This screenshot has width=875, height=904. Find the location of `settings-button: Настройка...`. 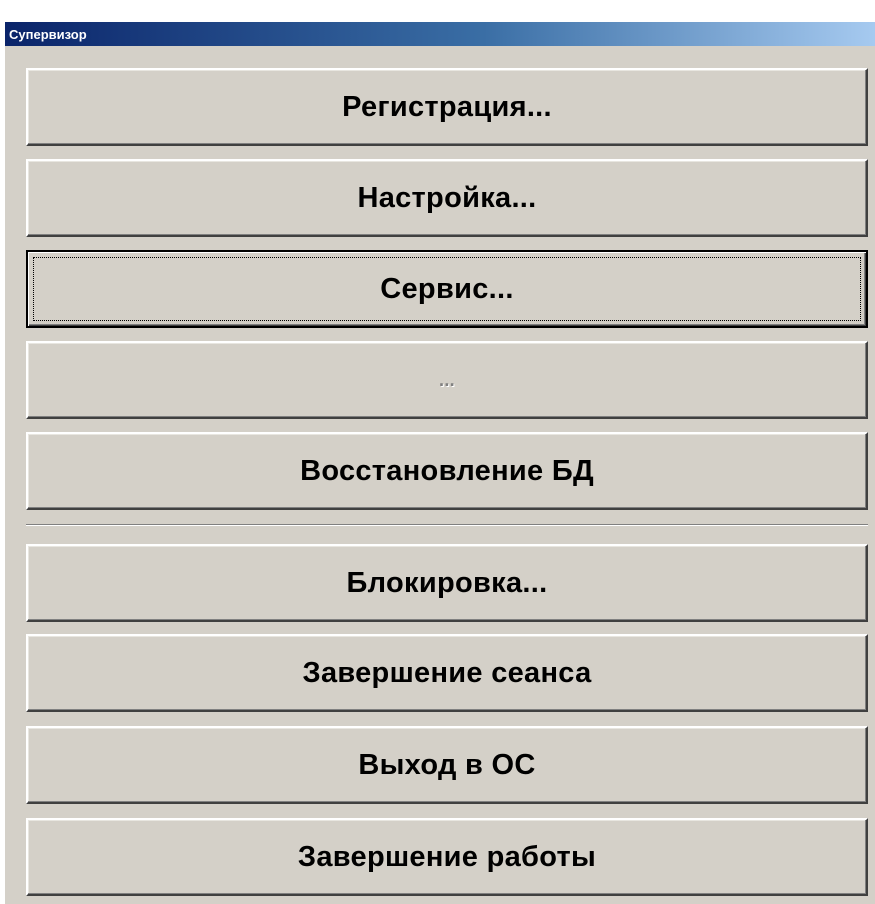

settings-button: Настройка... is located at coordinates (447, 198).